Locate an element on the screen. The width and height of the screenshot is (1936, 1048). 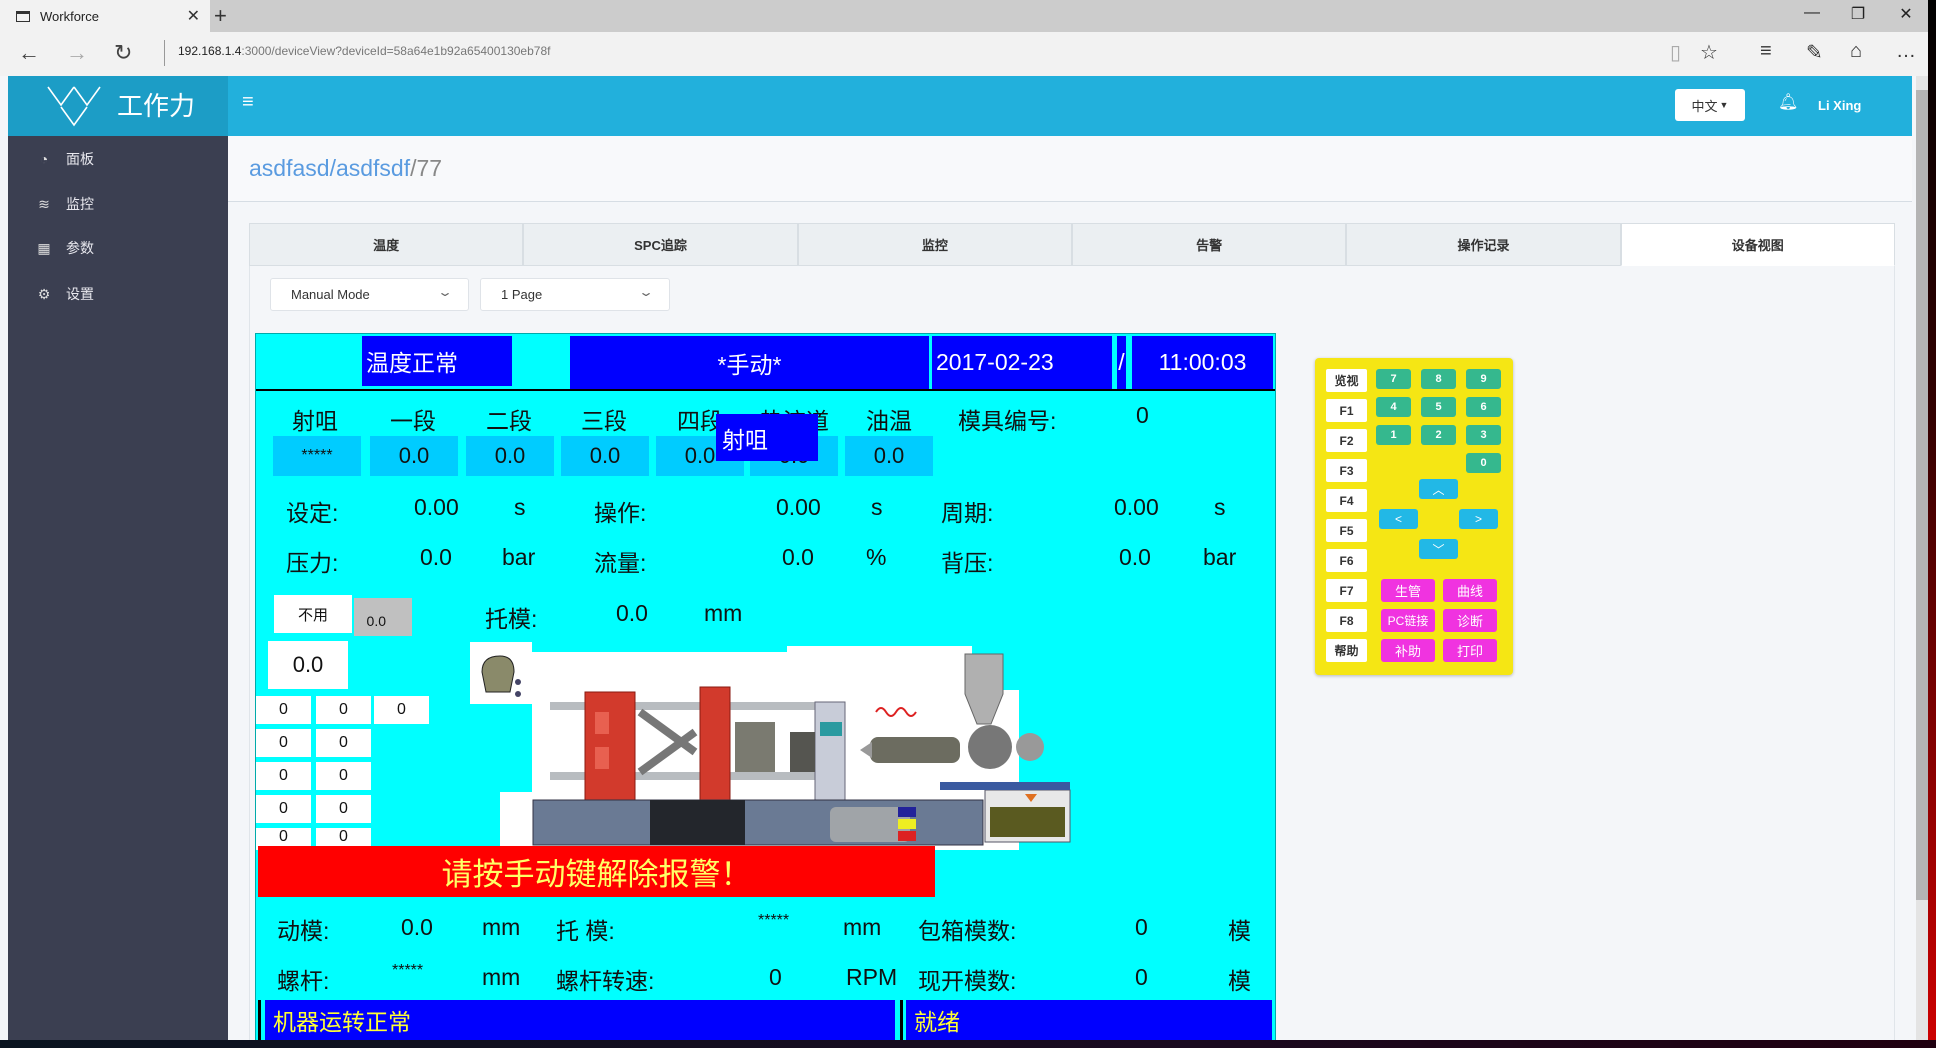
mode-select: Manual Mode ⌄ is located at coordinates (369, 294).